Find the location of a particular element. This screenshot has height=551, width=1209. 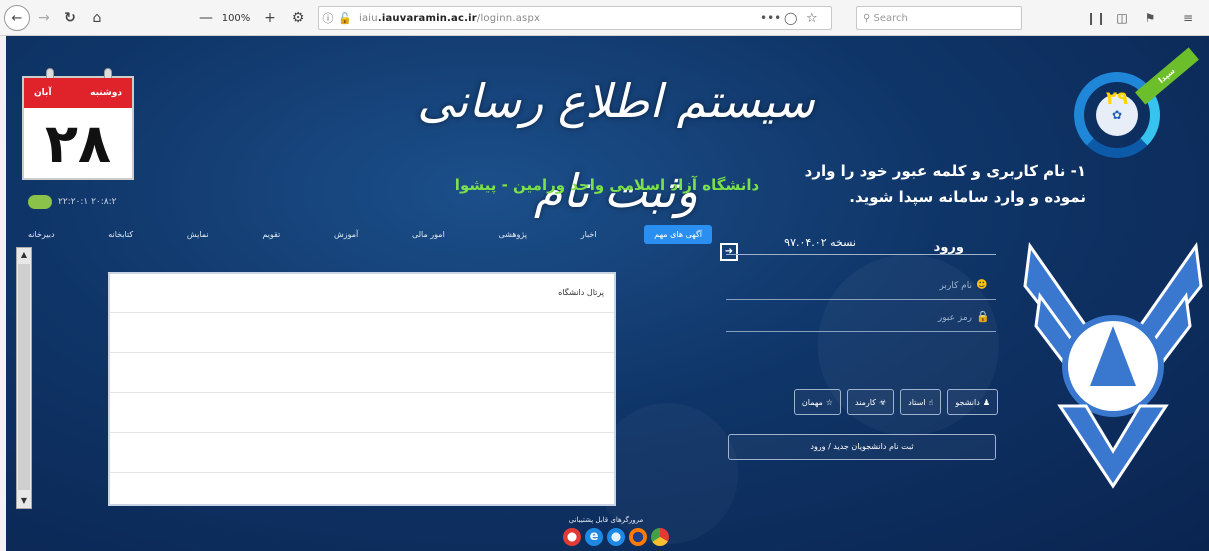

register-new-students-button: ثبت نام دانشجویان جدید / ورود is located at coordinates (862, 447).